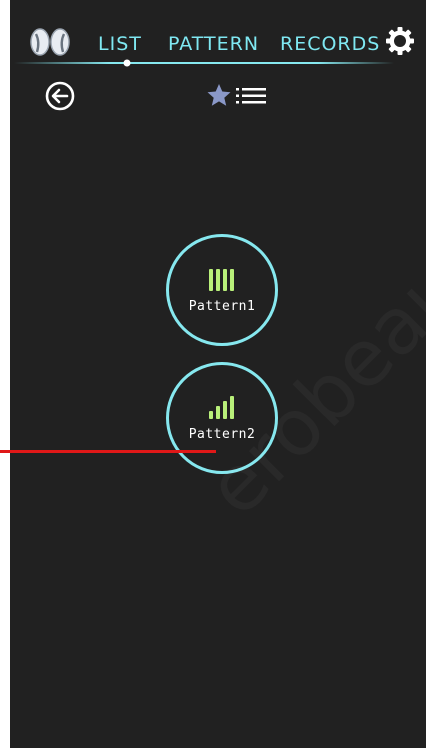 The height and width of the screenshot is (756, 426). What do you see at coordinates (221, 279) in the screenshot?
I see `equal-bars-icon` at bounding box center [221, 279].